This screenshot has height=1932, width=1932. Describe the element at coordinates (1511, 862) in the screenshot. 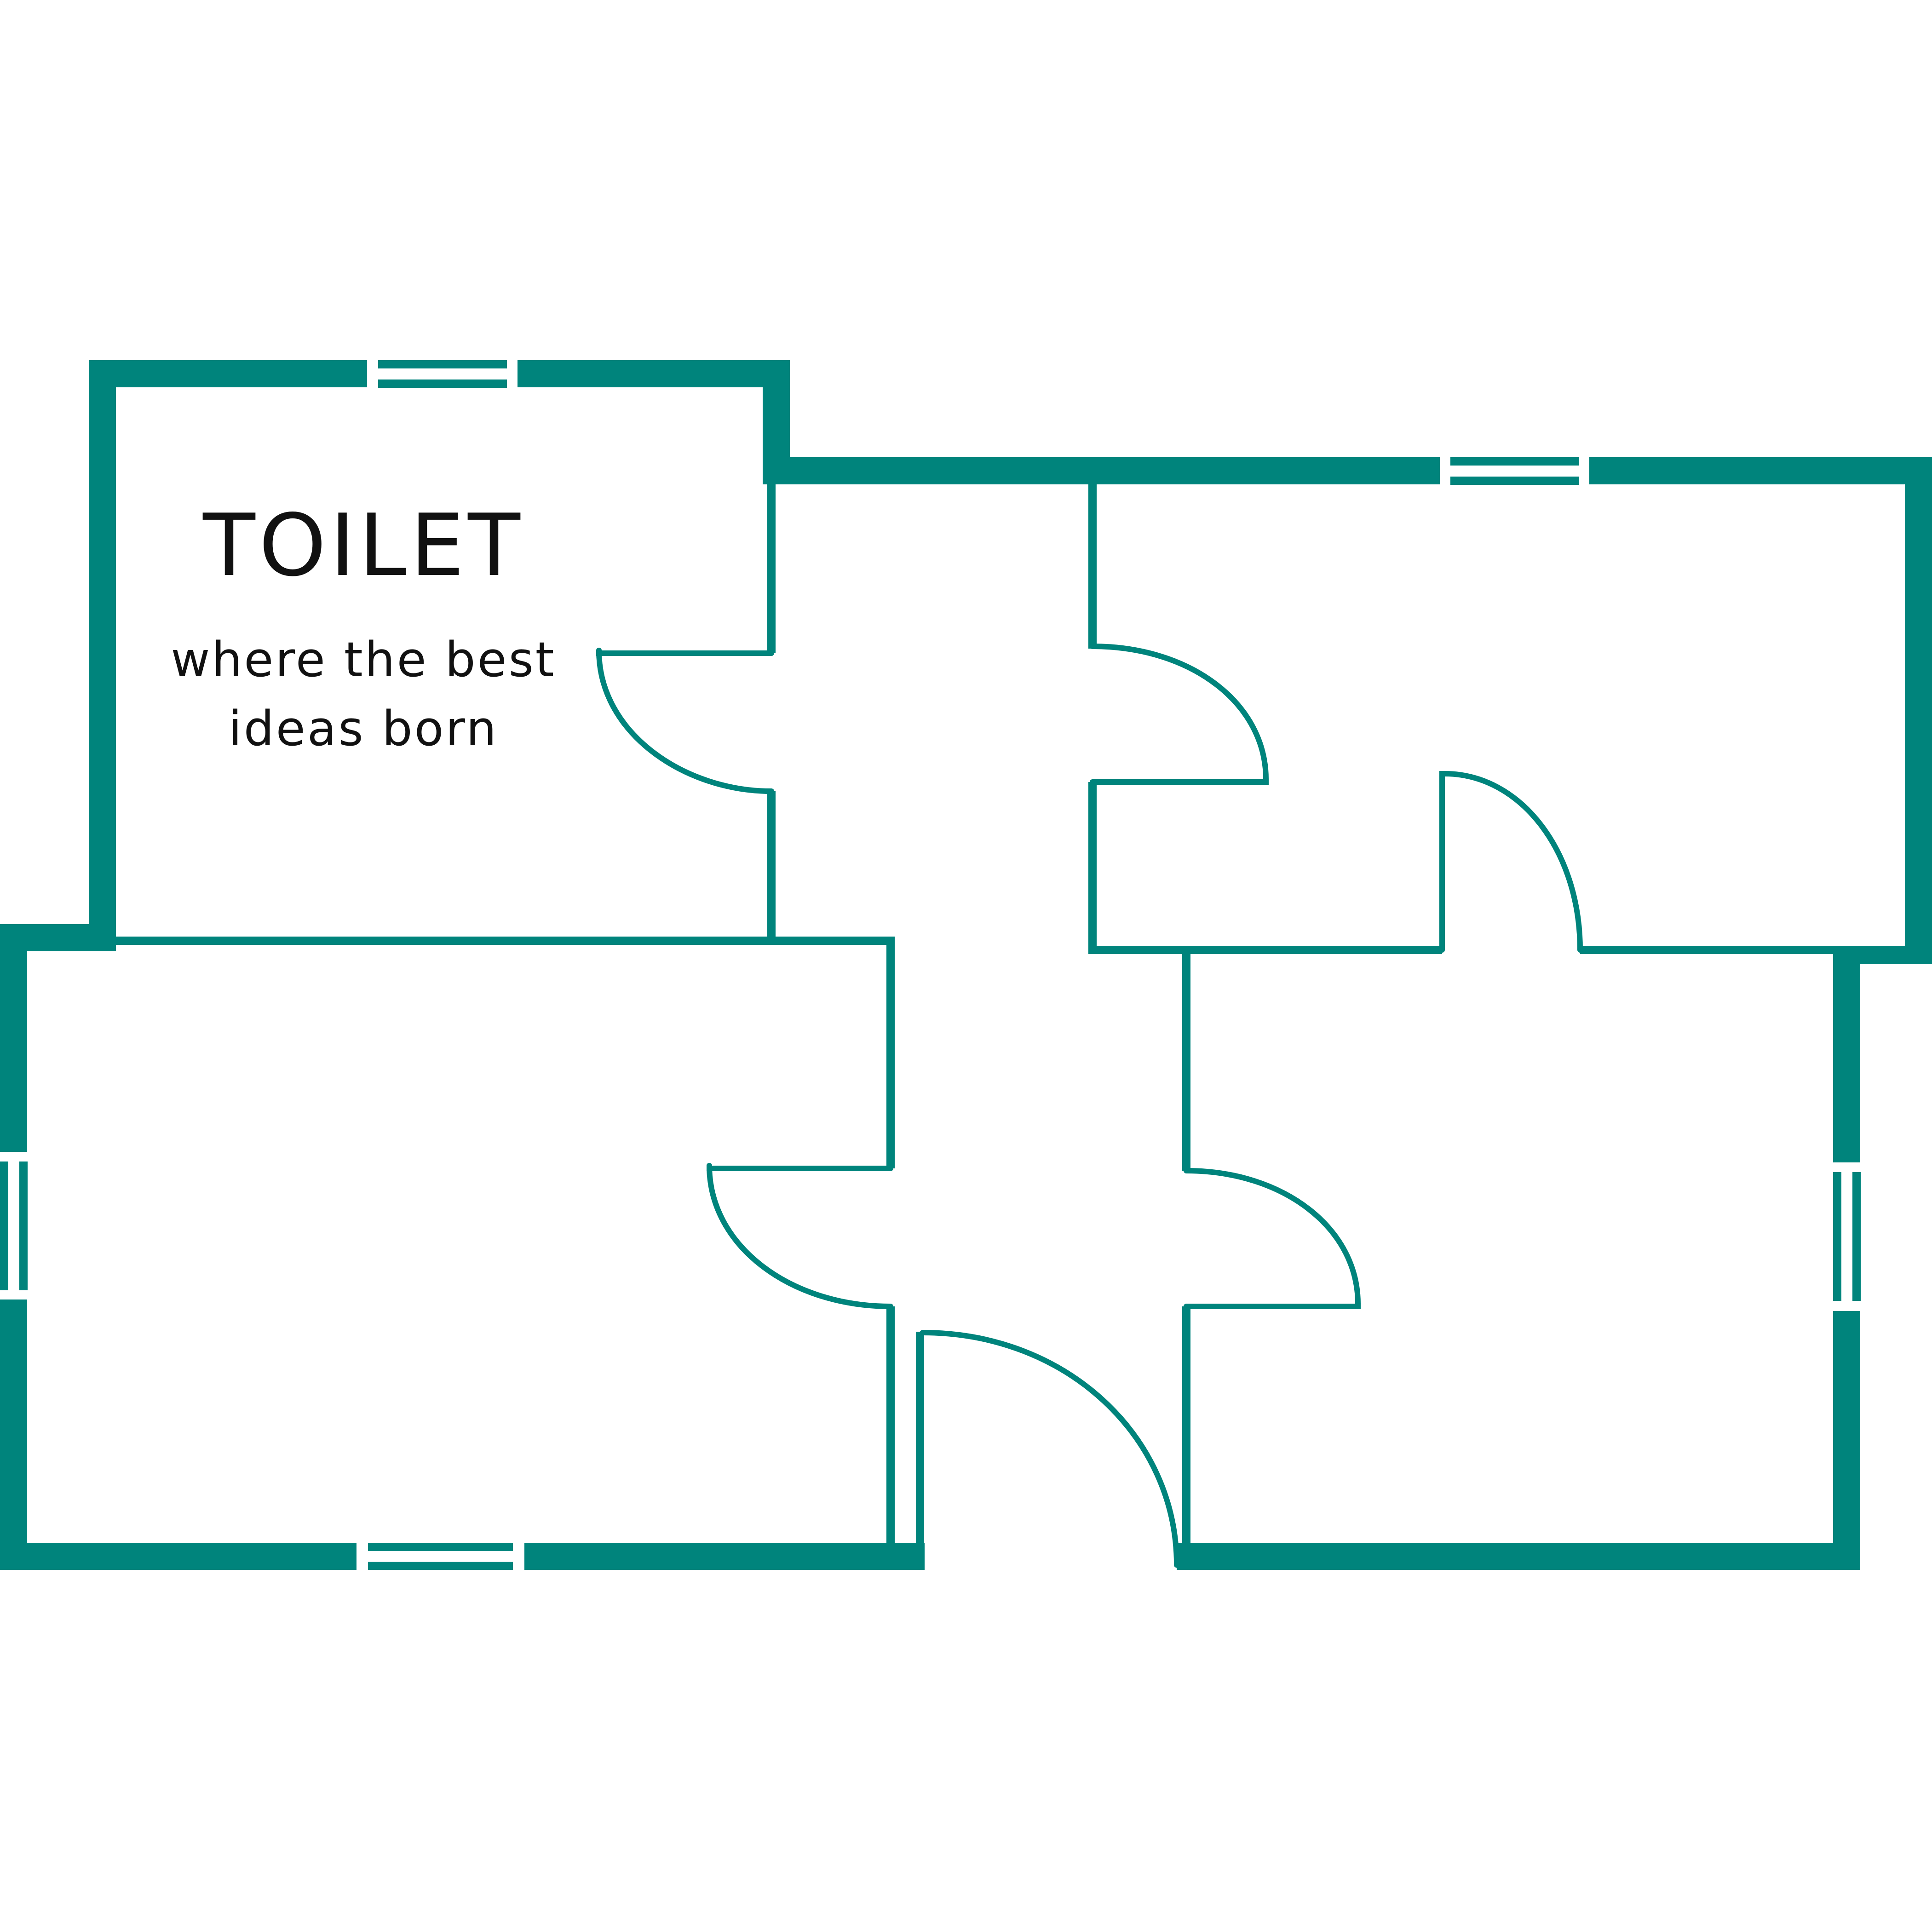

I see `door-upper-right-b` at that location.